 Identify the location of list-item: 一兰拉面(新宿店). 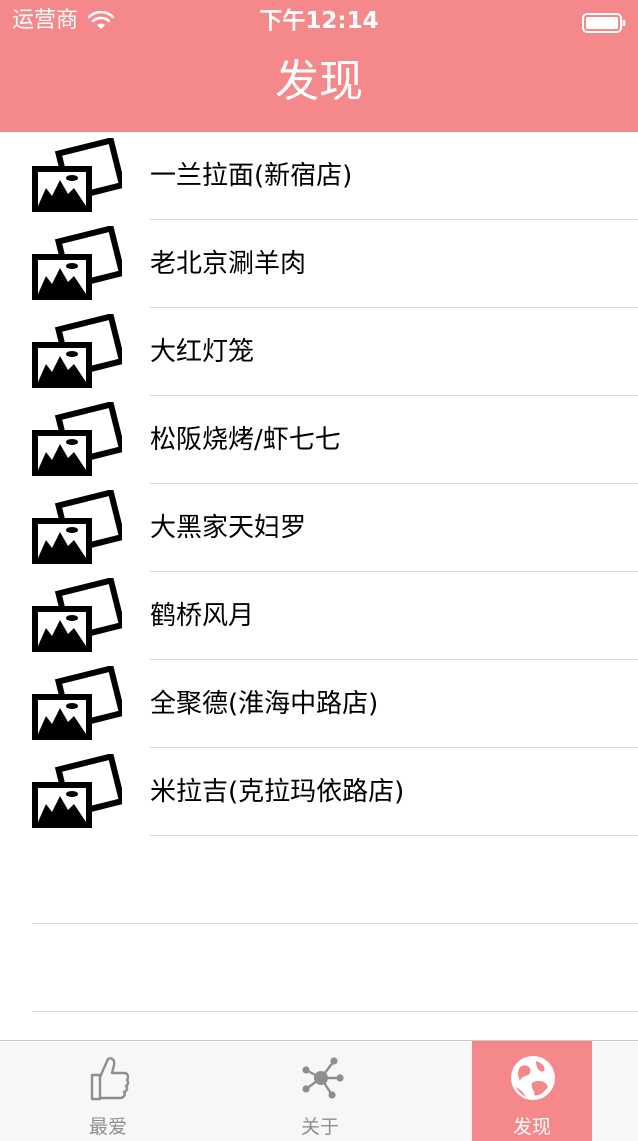
(319, 176).